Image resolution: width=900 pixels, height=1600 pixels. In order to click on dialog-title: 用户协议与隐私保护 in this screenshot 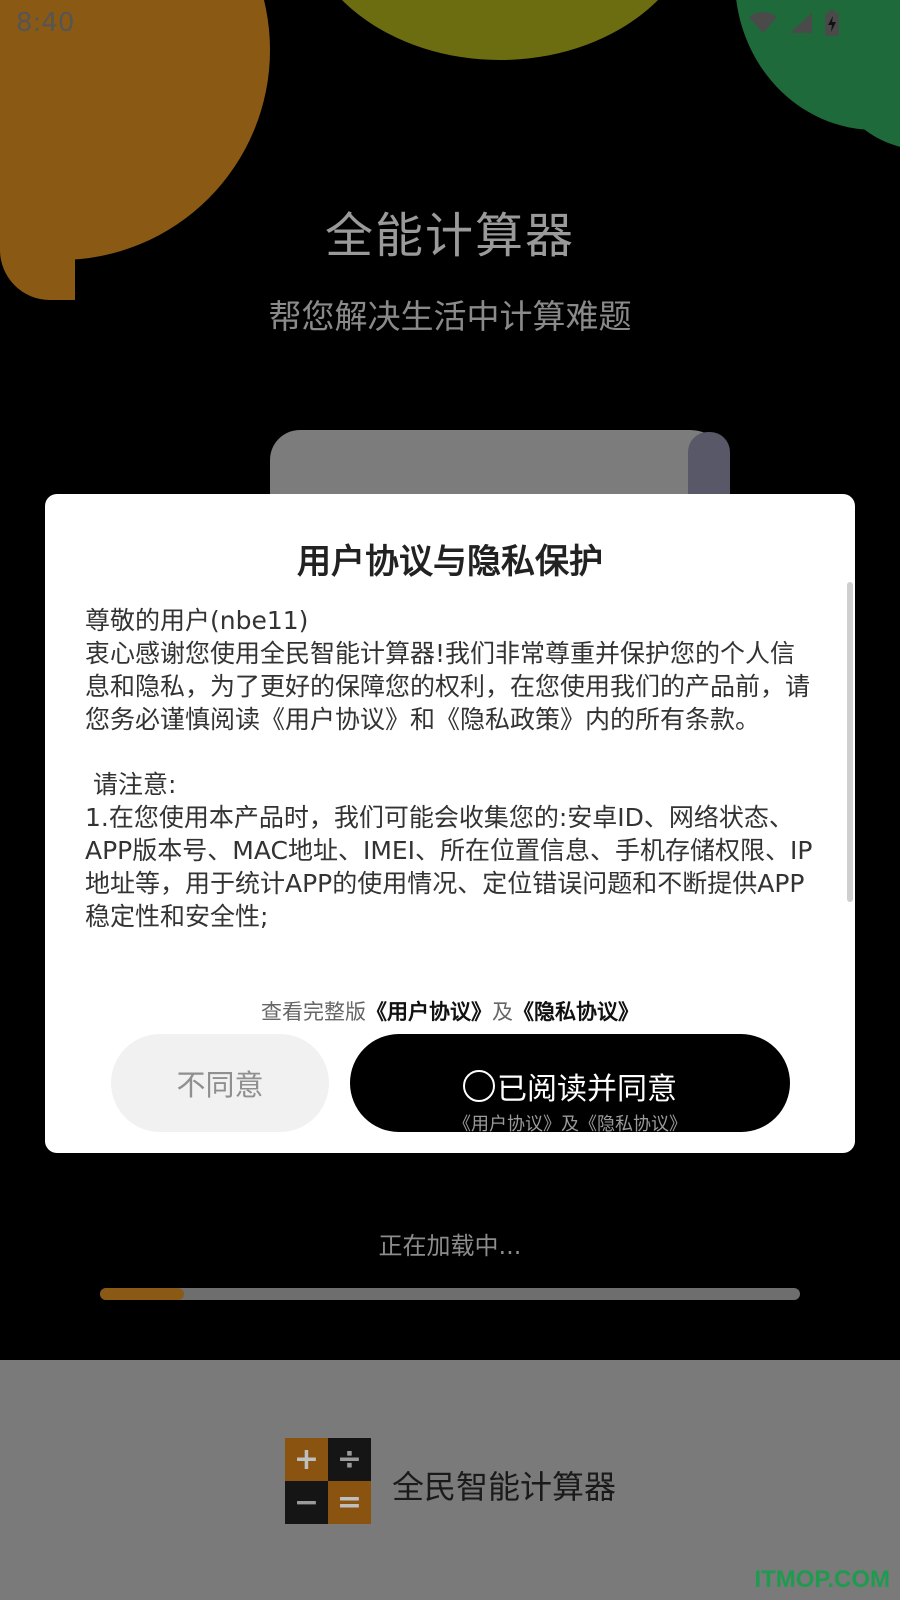, I will do `click(450, 562)`.